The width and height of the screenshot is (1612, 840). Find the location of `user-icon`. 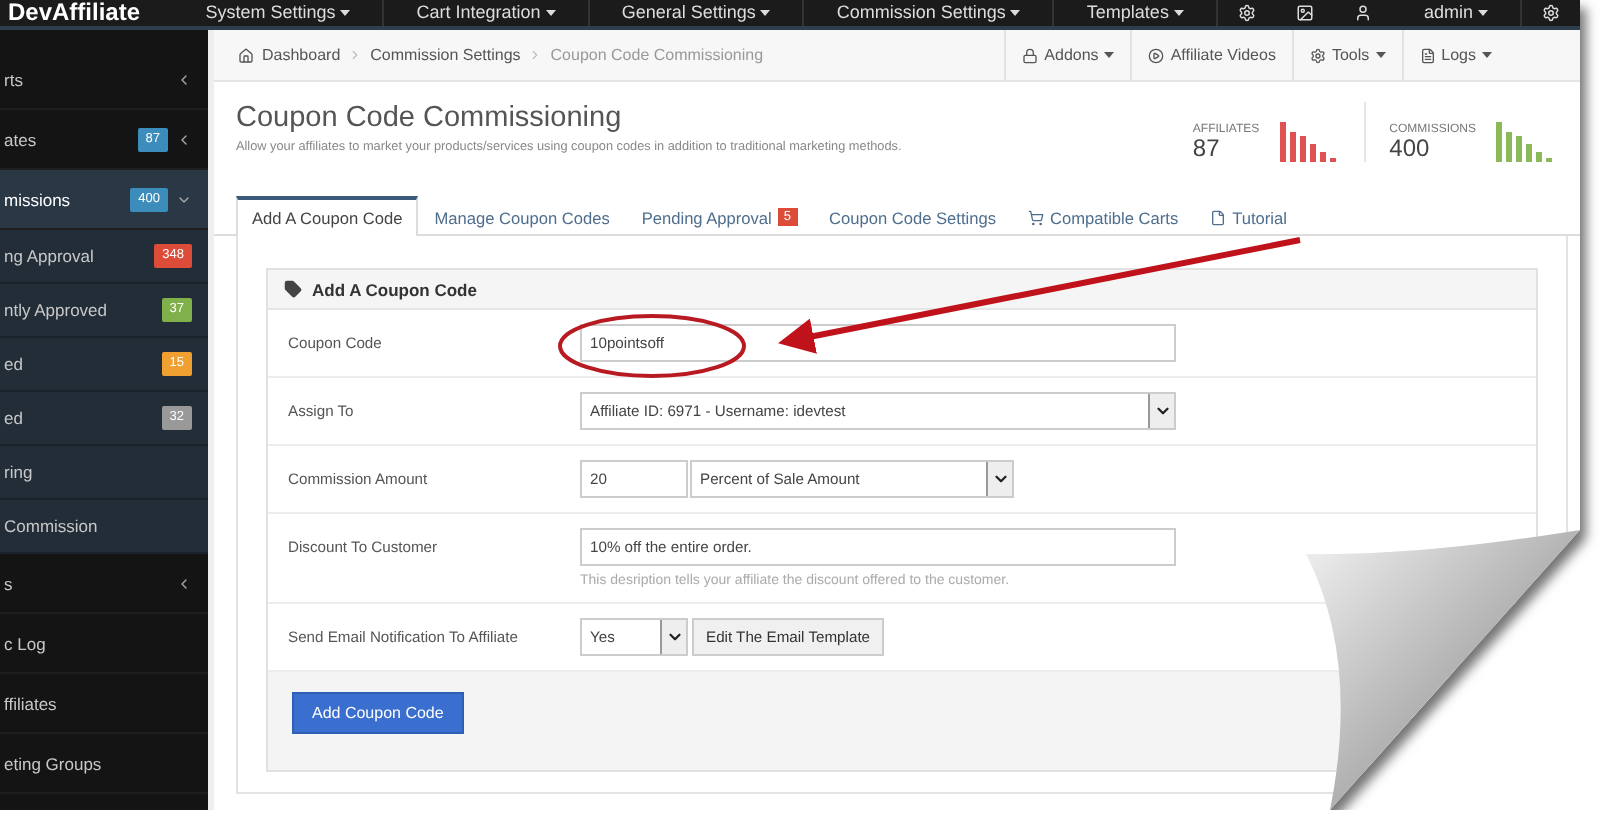

user-icon is located at coordinates (1362, 13).